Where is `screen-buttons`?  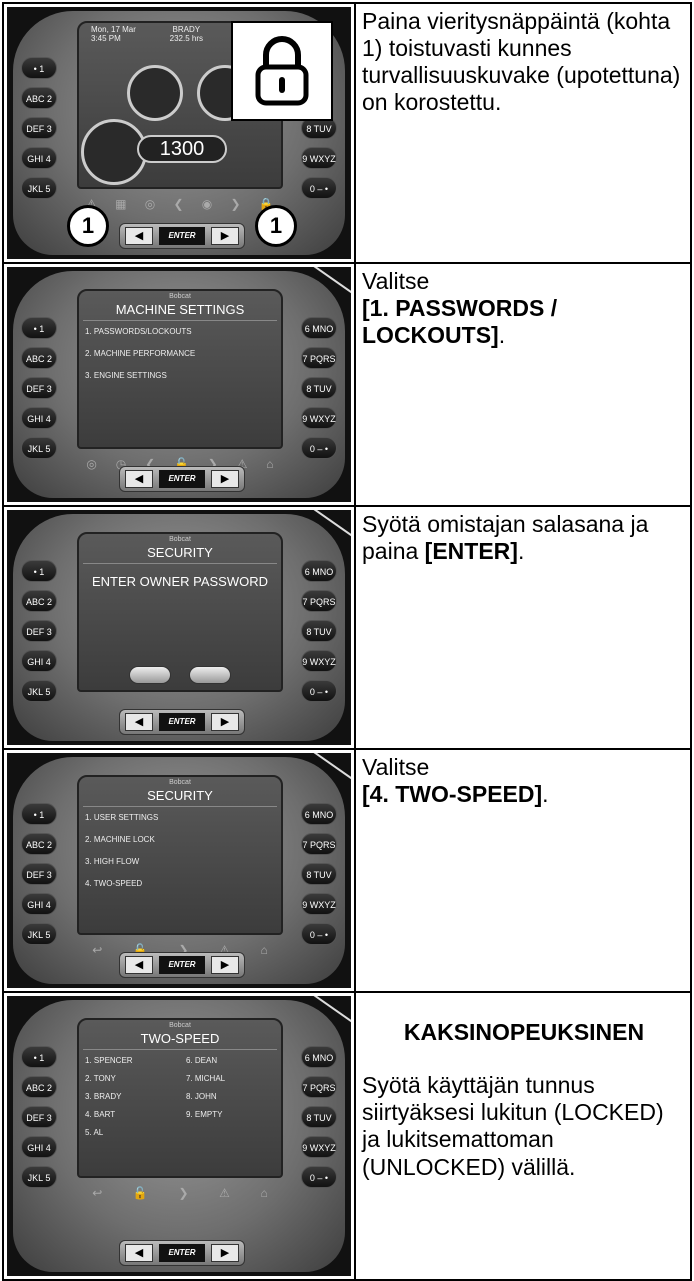 screen-buttons is located at coordinates (180, 675).